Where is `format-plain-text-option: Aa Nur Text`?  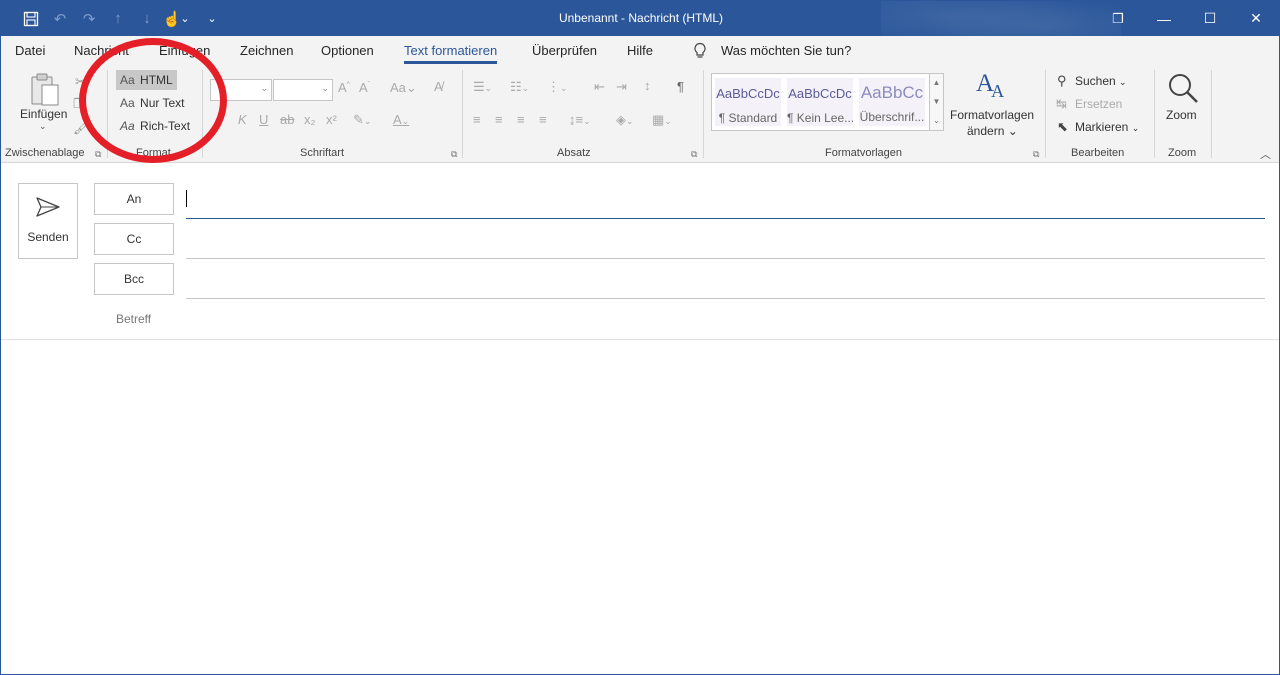 format-plain-text-option: Aa Nur Text is located at coordinates (152, 103).